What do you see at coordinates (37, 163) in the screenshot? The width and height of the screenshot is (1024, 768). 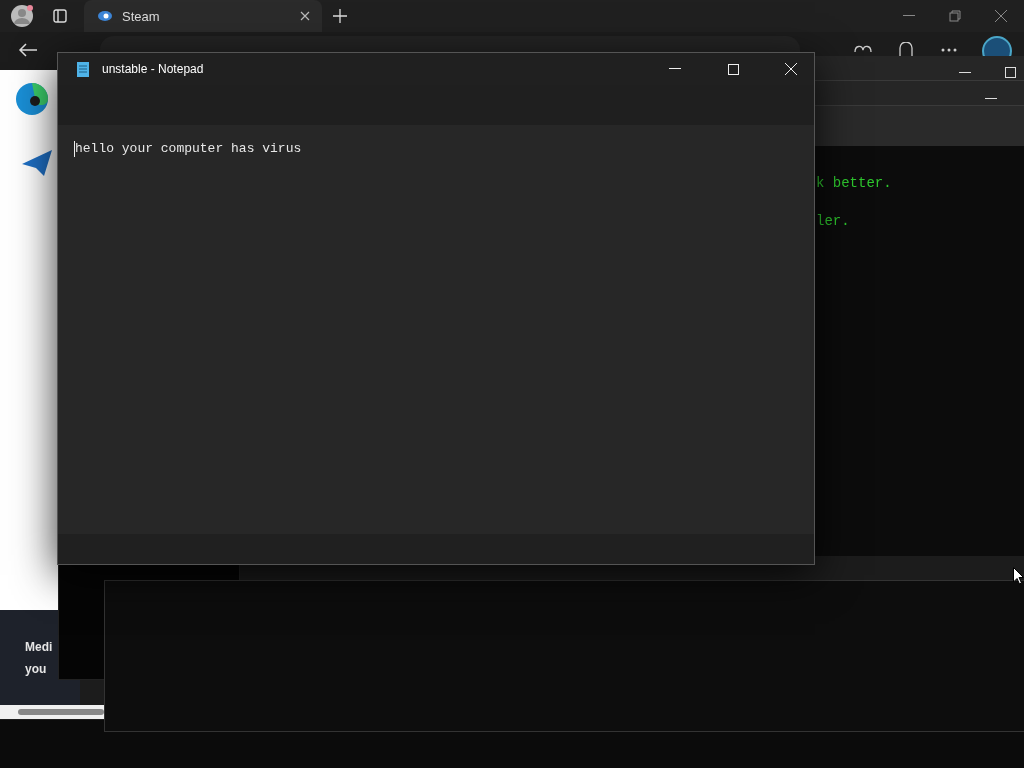 I see `bird-logo-icon` at bounding box center [37, 163].